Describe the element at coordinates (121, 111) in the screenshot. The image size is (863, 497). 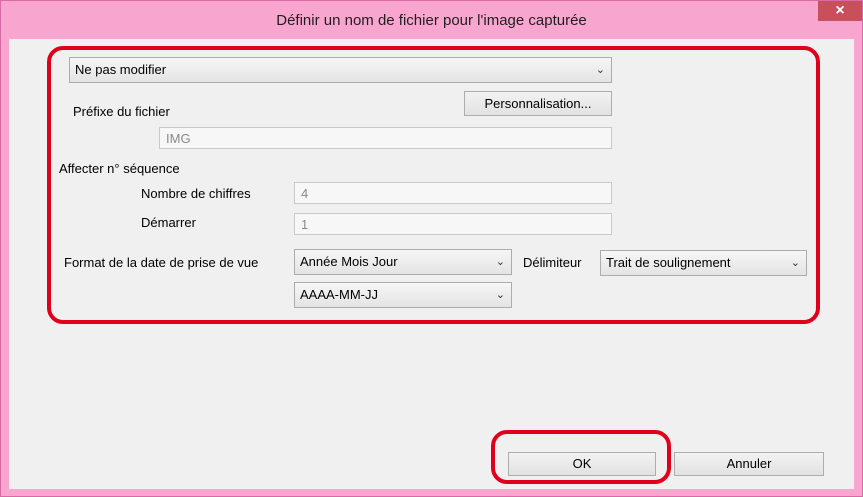
I see `prefix-label: Préfixe du fichier` at that location.